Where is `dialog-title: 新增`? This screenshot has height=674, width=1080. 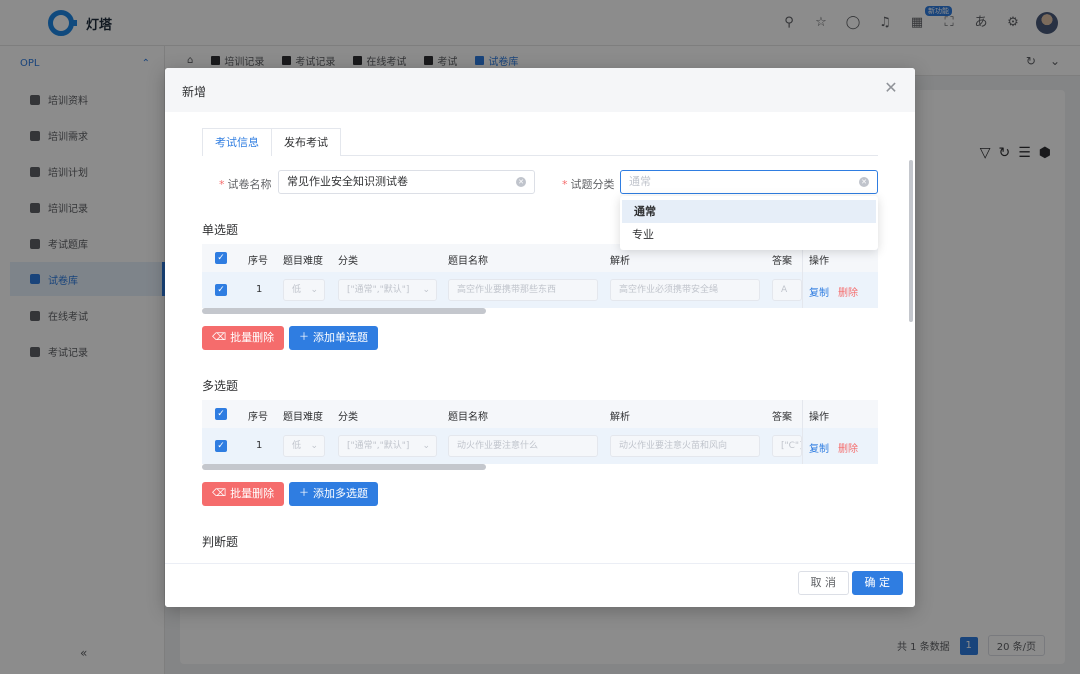 dialog-title: 新增 is located at coordinates (194, 92).